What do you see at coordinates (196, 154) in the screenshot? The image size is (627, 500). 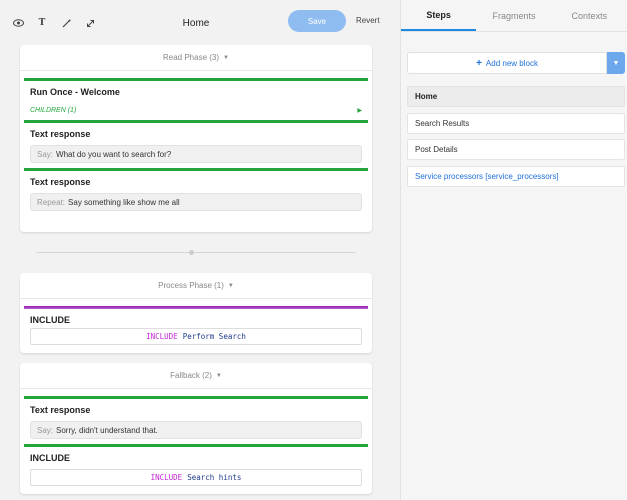 I see `say-field: Say: What do you want to search for?` at bounding box center [196, 154].